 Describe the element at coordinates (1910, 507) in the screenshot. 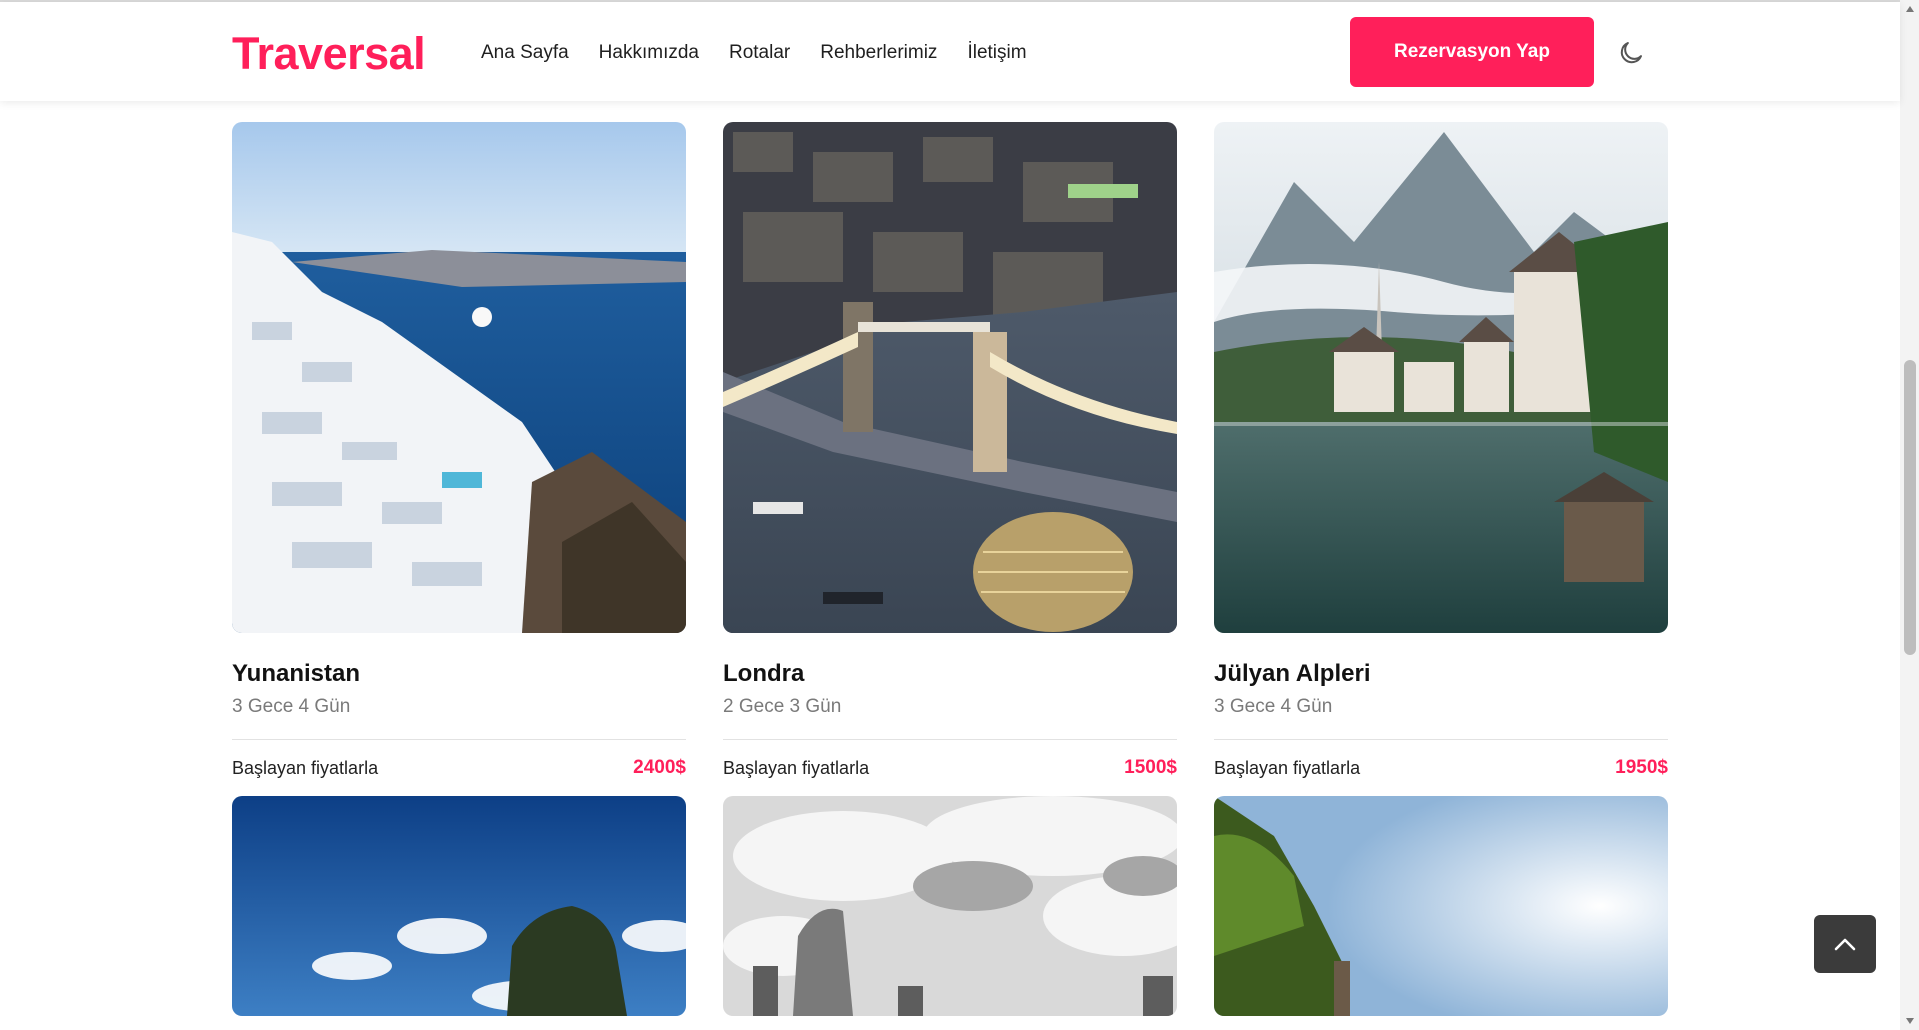

I see `scrollbar-thumb` at that location.